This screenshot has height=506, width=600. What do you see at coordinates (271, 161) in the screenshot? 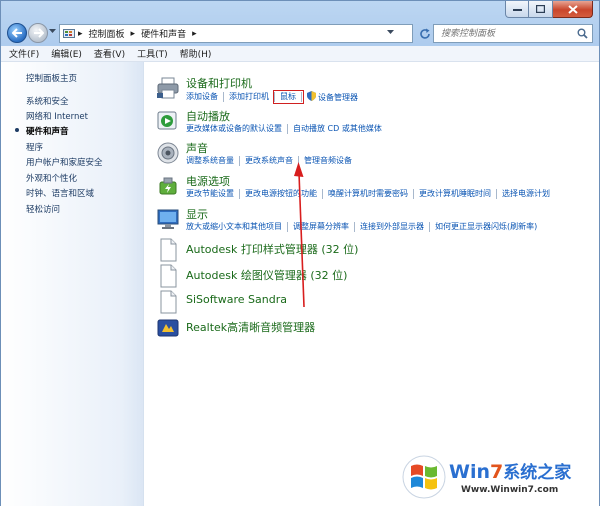
I see `links-sound: 调整系统音量 更改系统声音 管理音频设备` at bounding box center [271, 161].